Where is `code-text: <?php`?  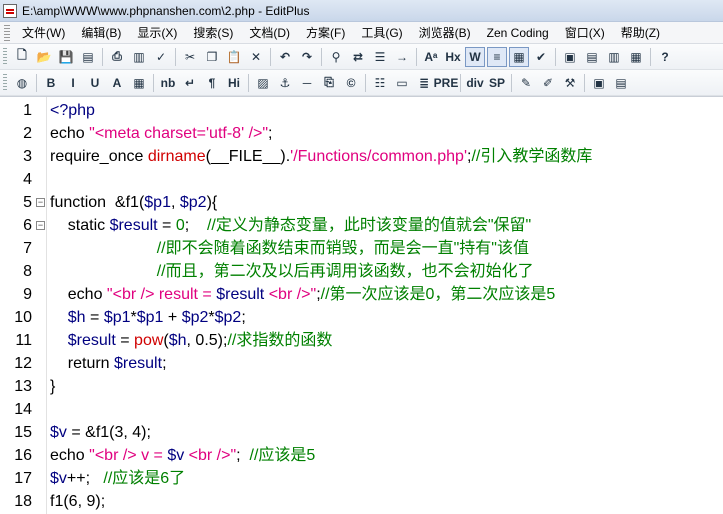 code-text: <?php is located at coordinates (72, 110).